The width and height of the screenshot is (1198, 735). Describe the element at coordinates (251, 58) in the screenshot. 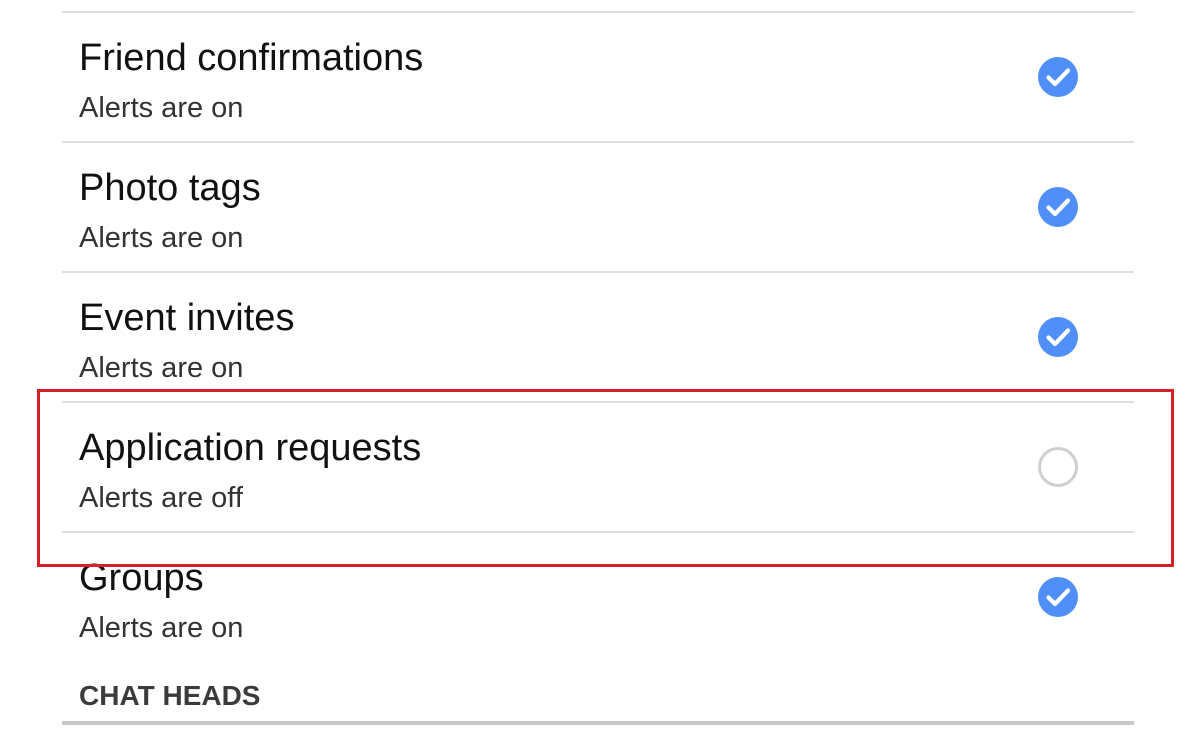

I see `setting-title: Friend confirmations` at that location.